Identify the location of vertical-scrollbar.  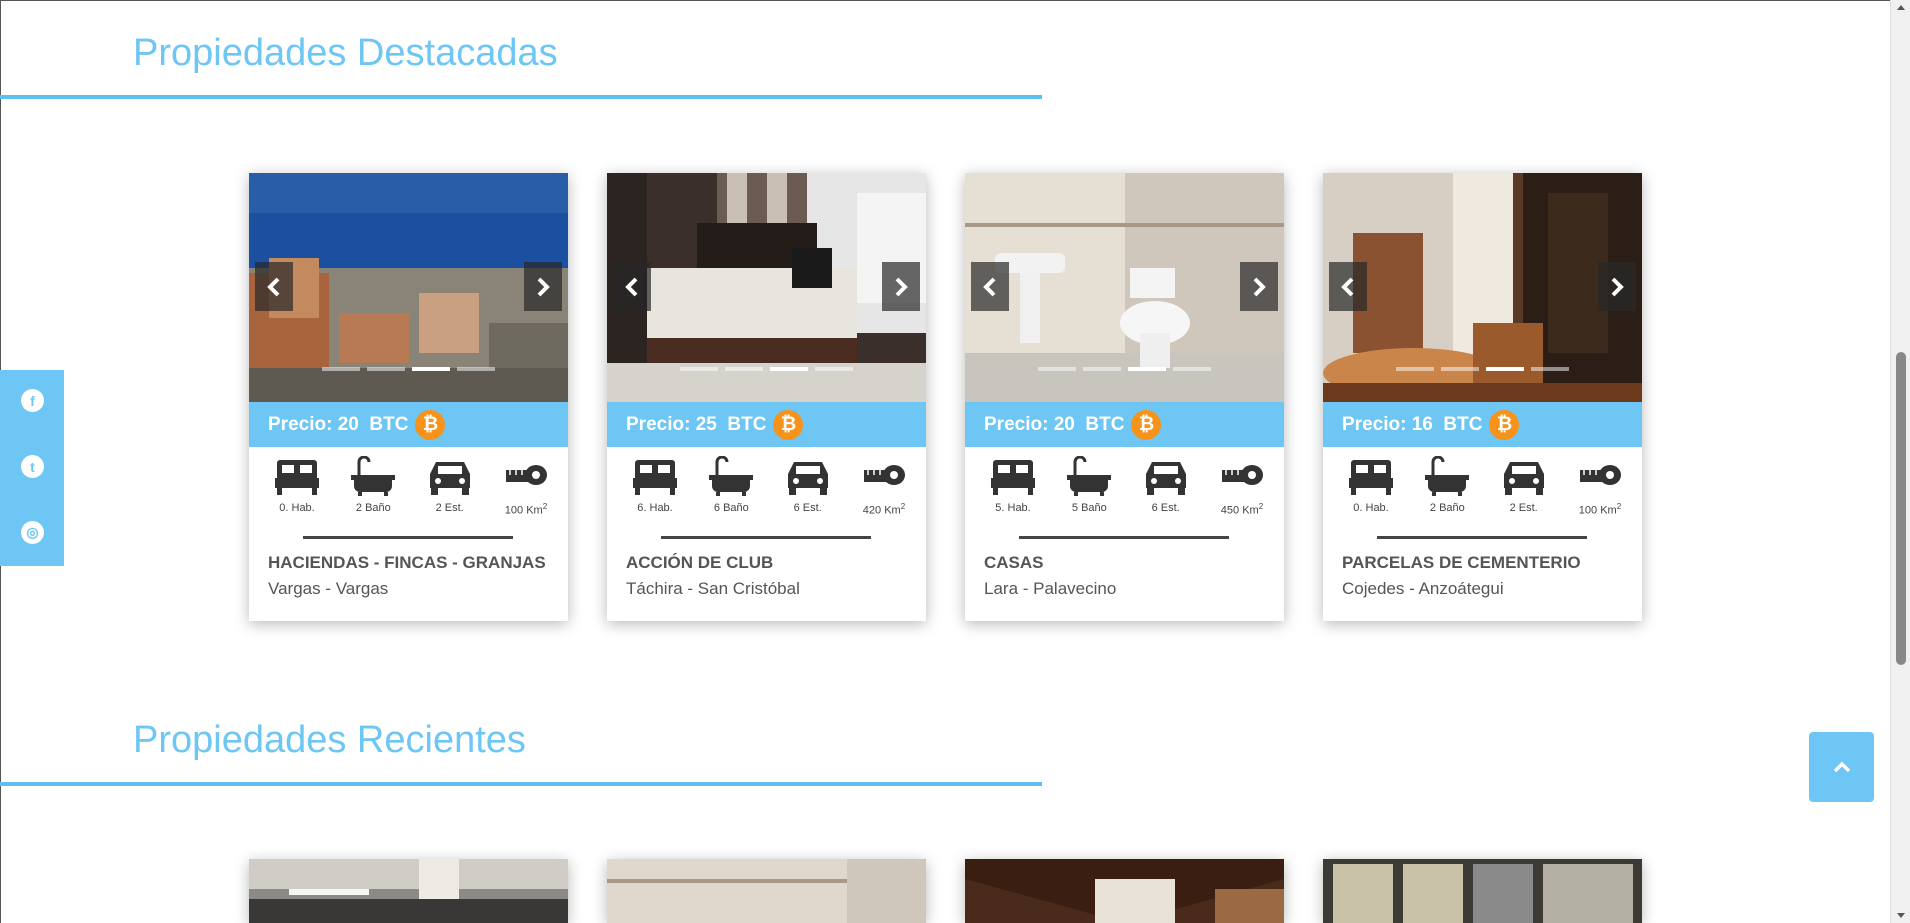
(1900, 461).